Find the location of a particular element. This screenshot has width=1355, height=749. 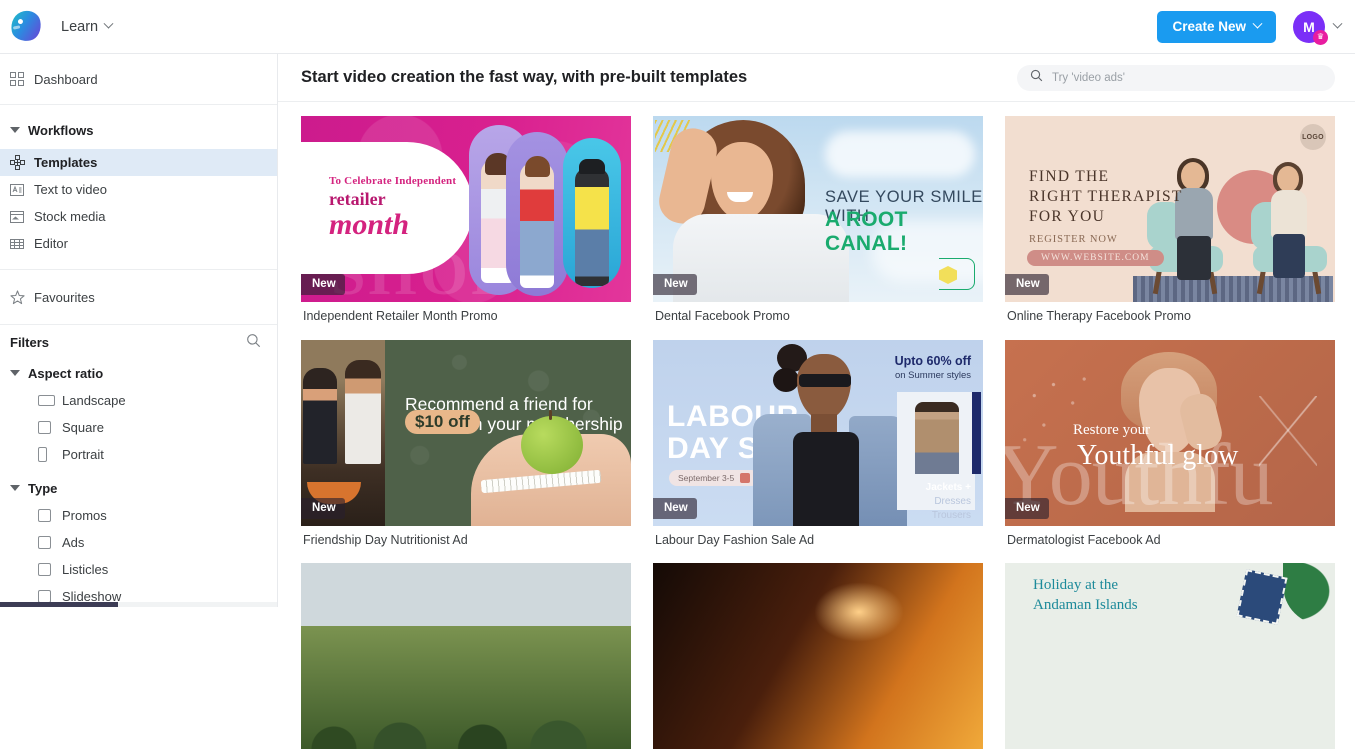

sidebar-section-favourites: Favourites is located at coordinates (138, 297).